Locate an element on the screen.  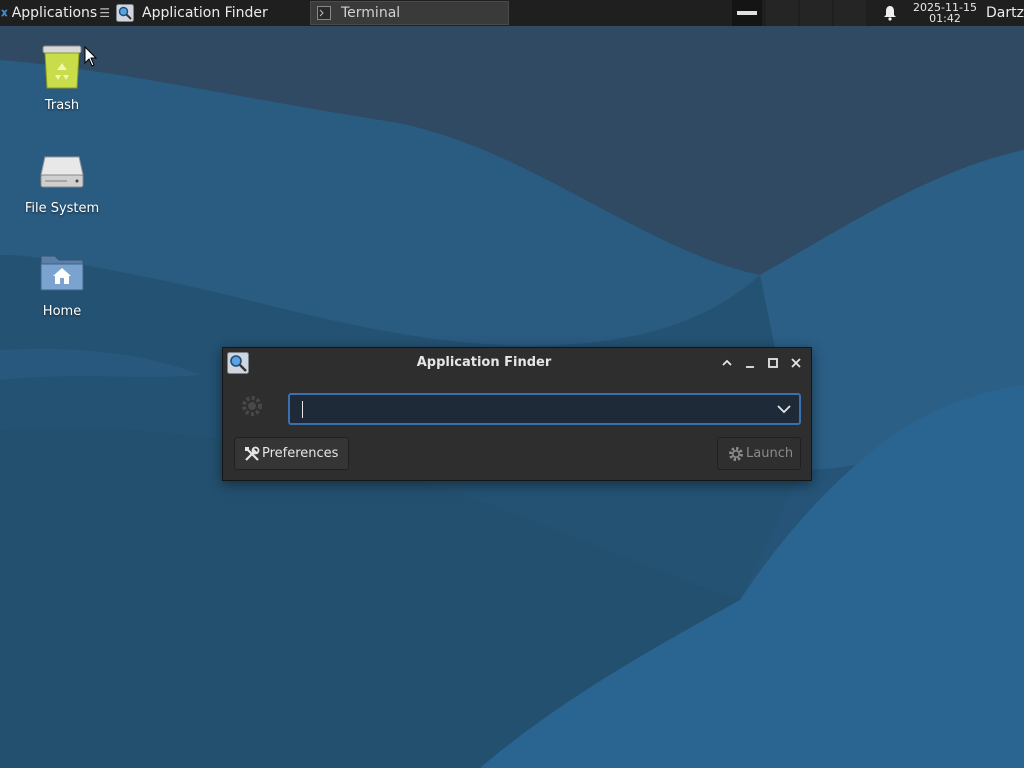
terminal-icon is located at coordinates (324, 13).